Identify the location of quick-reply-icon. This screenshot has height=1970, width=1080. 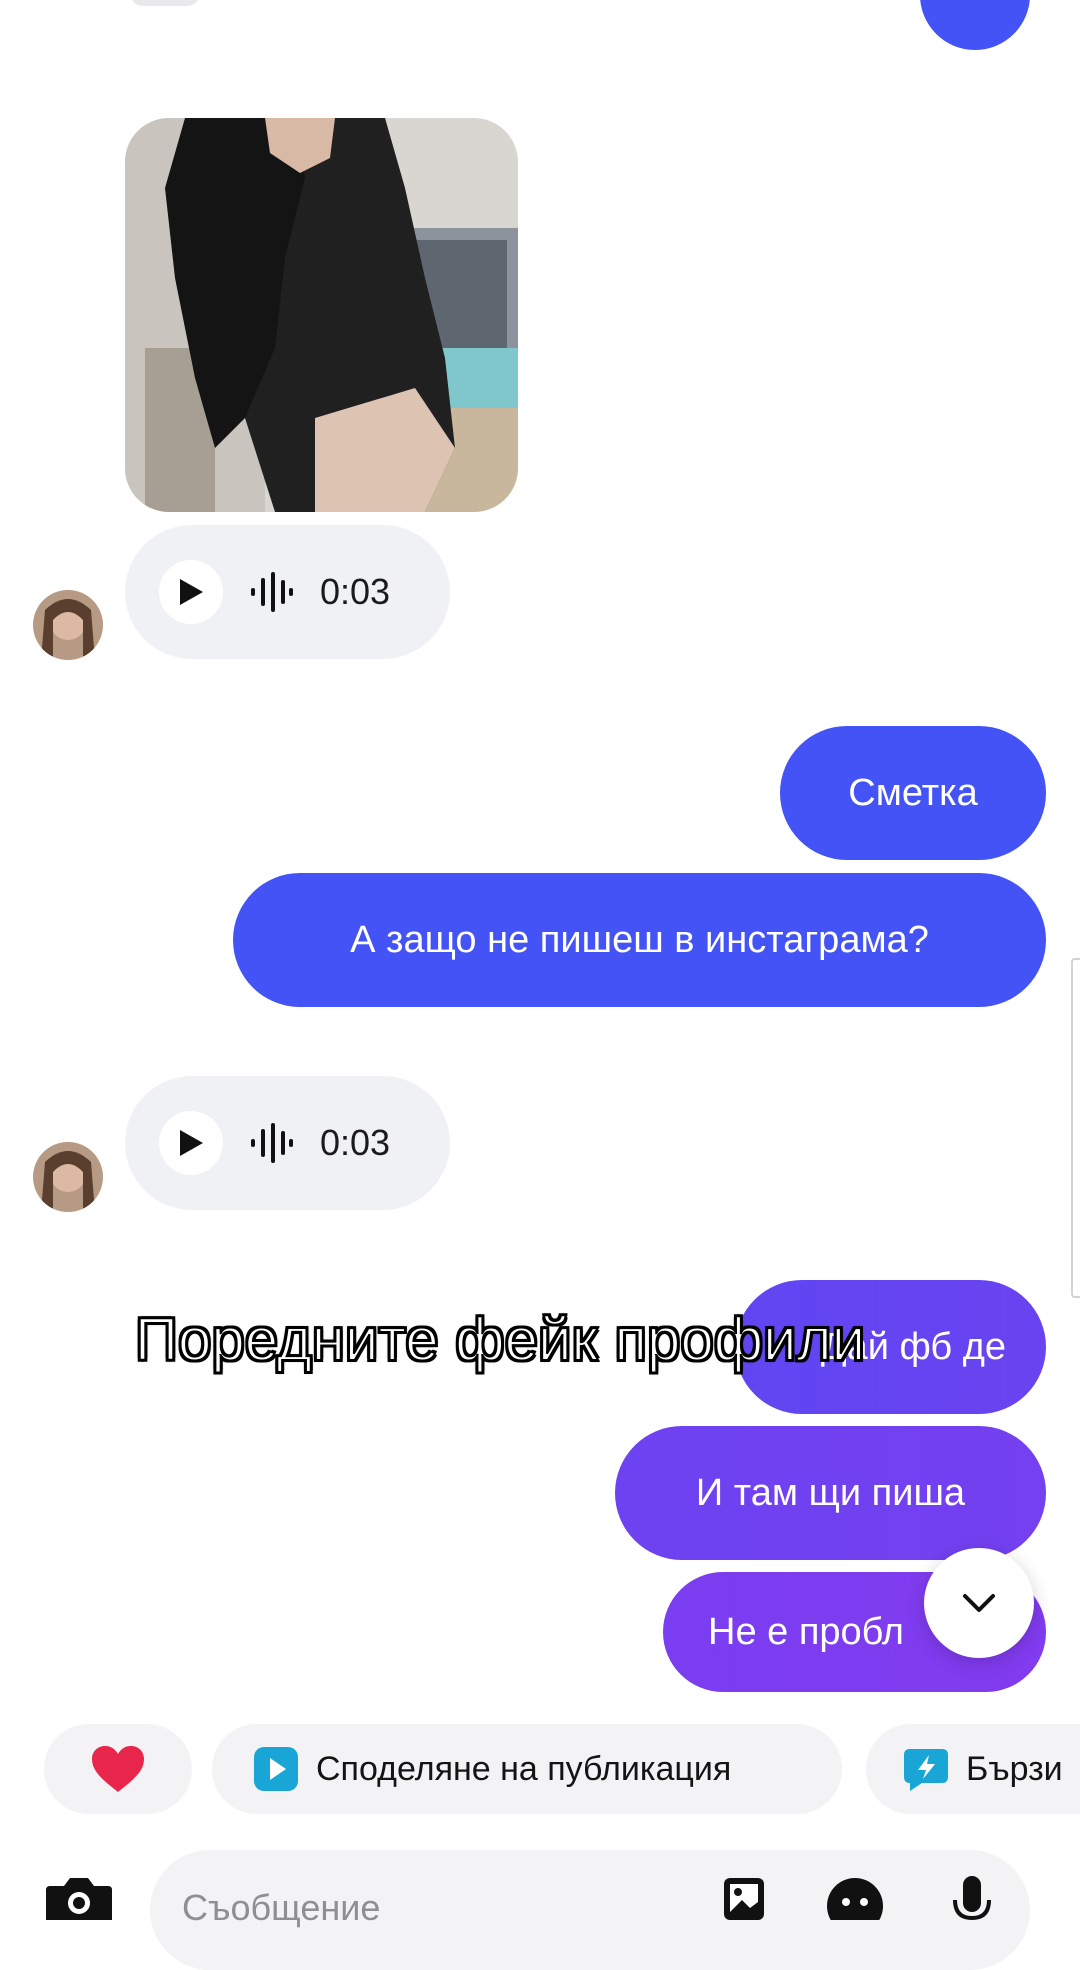
(926, 1770).